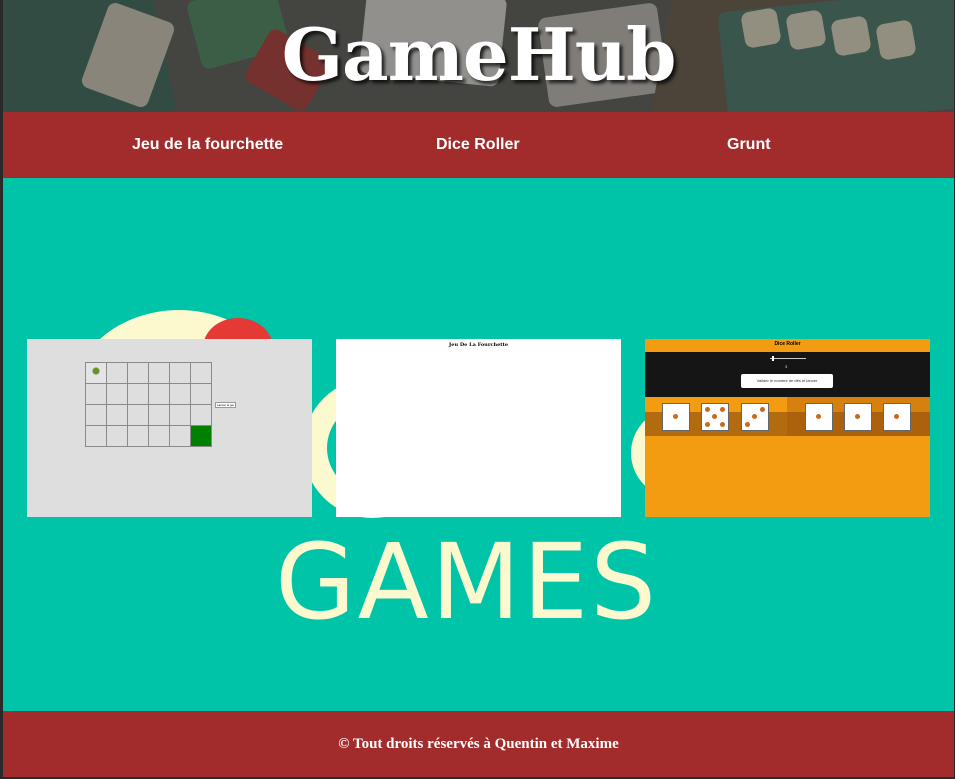 The height and width of the screenshot is (779, 955). I want to click on main-nav: Jeu de la fourchette Dice Roller Grunt, so click(478, 145).